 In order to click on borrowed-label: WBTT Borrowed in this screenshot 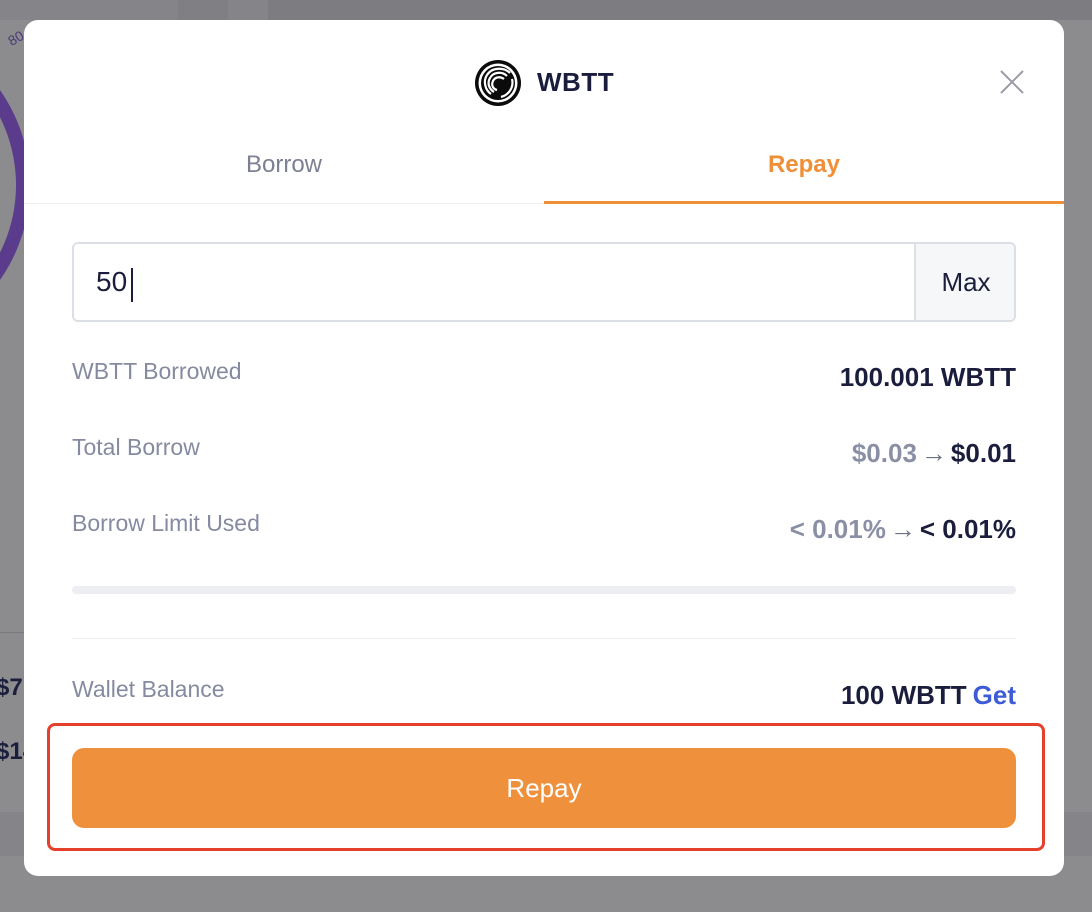, I will do `click(157, 371)`.